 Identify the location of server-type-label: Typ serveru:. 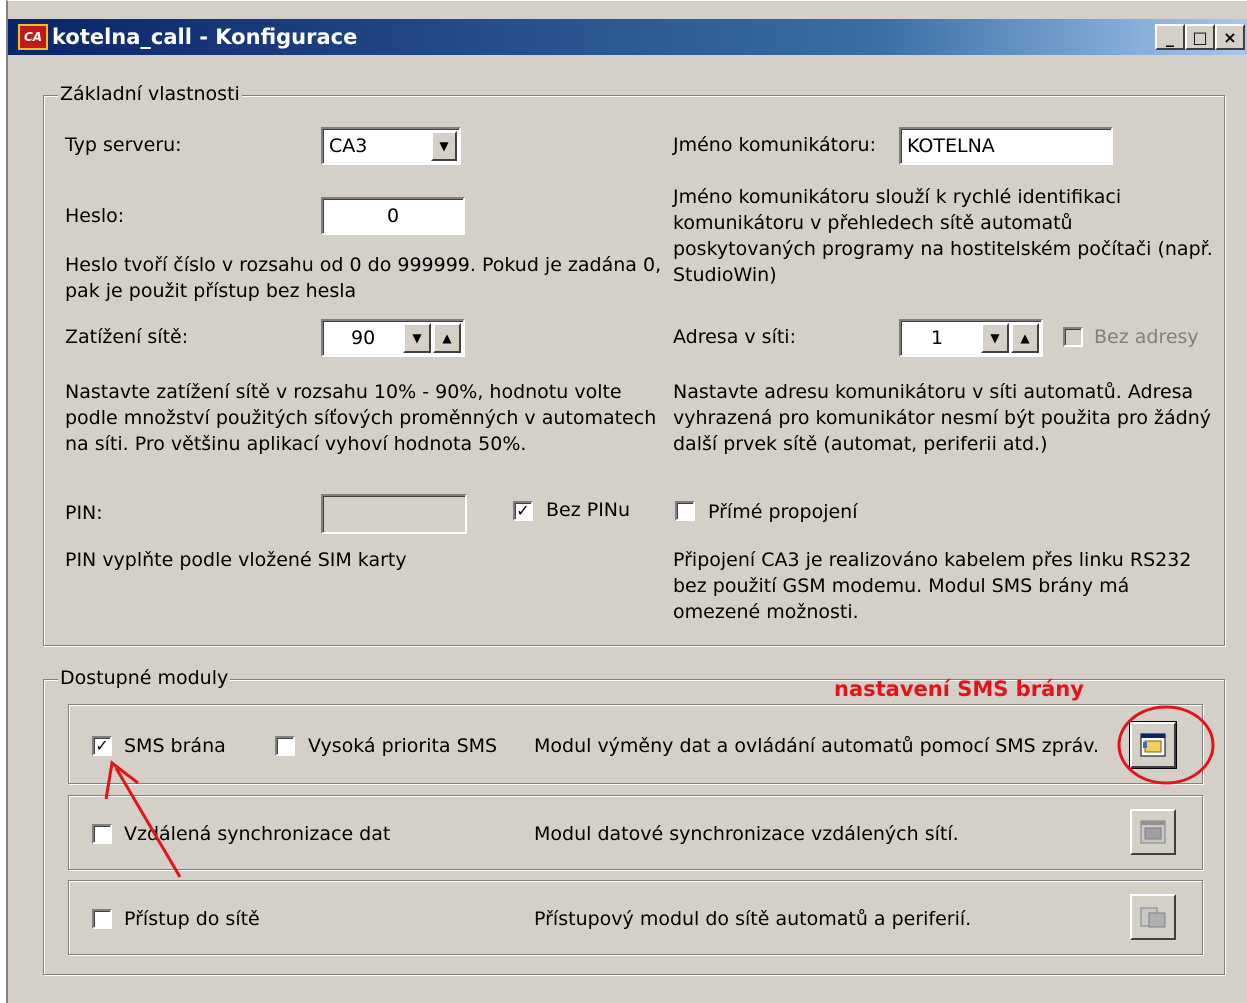
(123, 145).